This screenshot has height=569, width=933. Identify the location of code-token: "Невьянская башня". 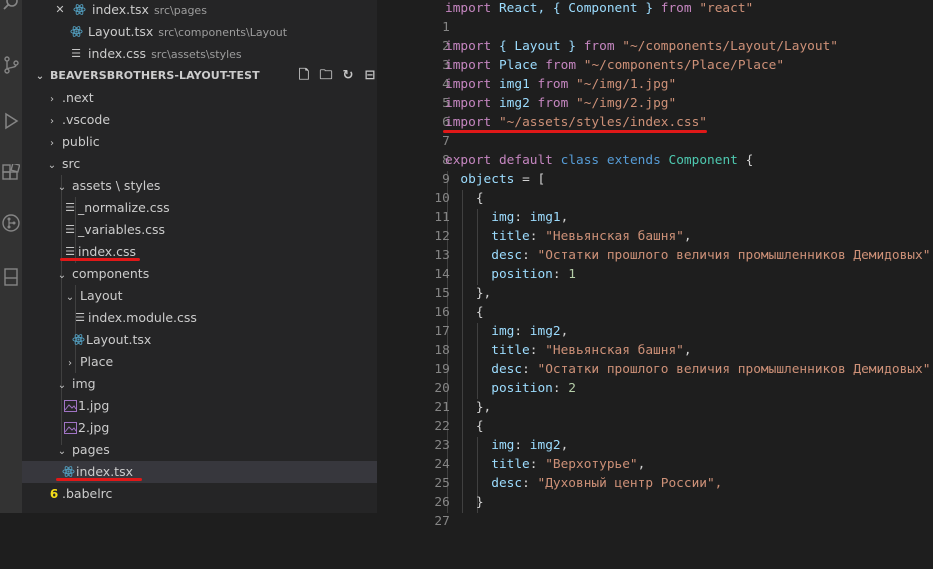
(614, 236).